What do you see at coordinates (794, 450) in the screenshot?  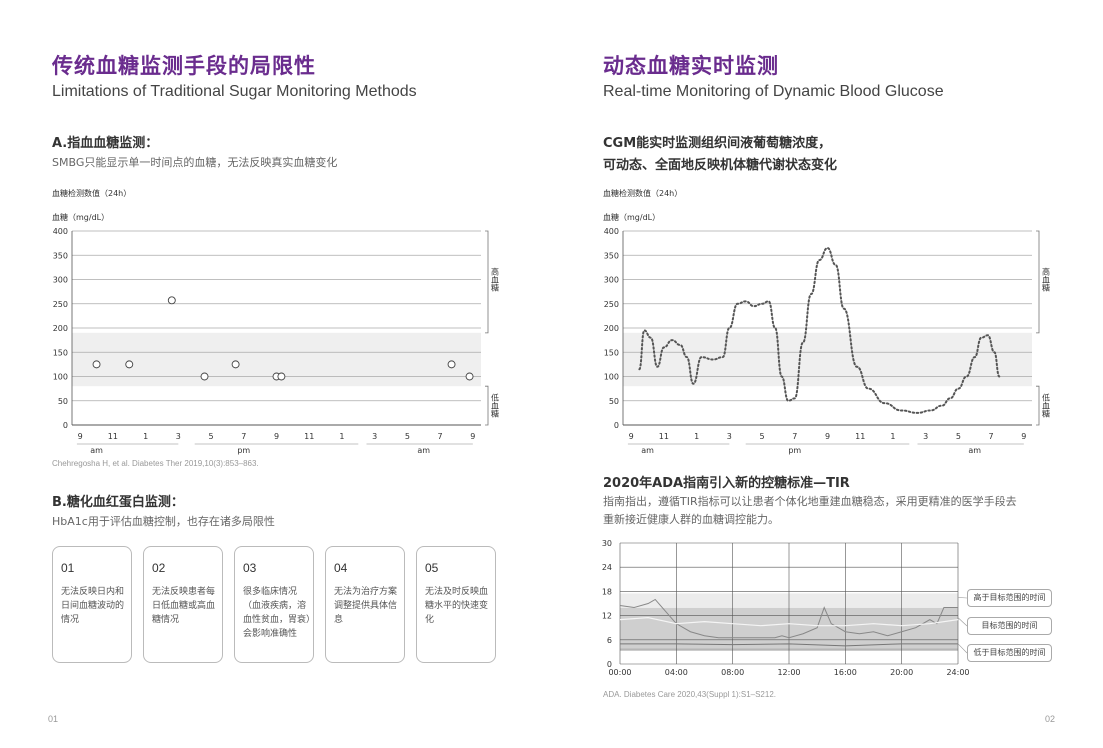 I see `period-label: pm` at bounding box center [794, 450].